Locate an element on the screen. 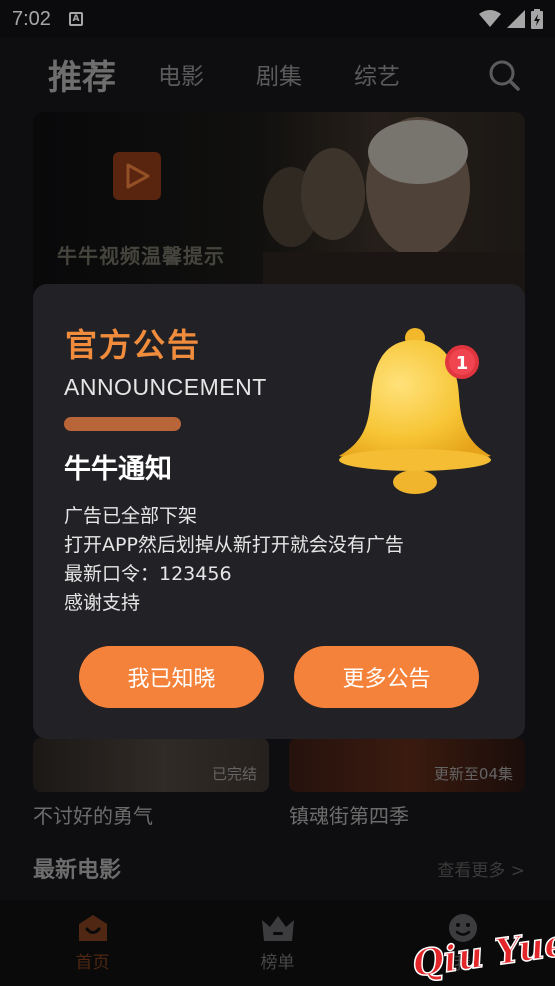 Image resolution: width=555 pixels, height=986 pixels. message-line: 广告已全部下架 is located at coordinates (131, 516).